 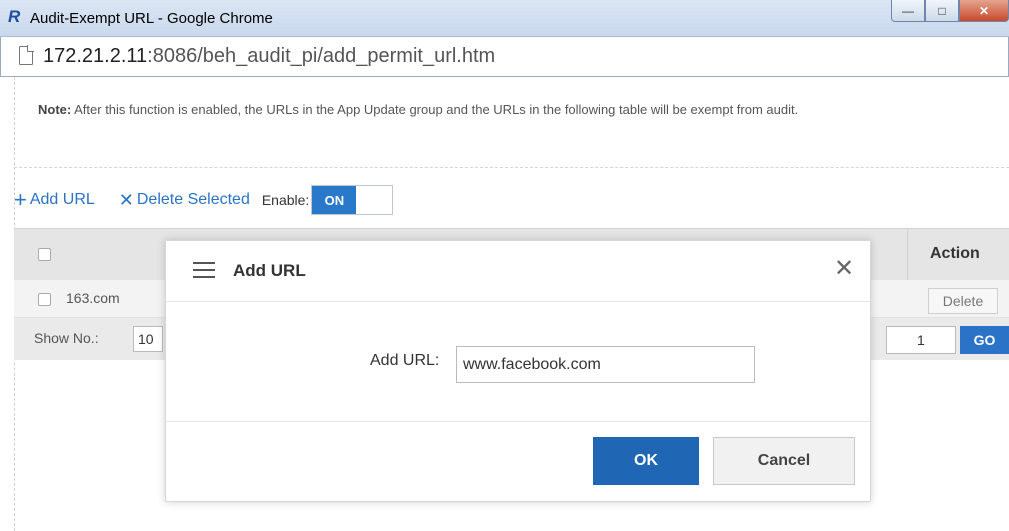 What do you see at coordinates (321, 56) in the screenshot?
I see `url-path: :8086/beh_audit_pi/add_permit_url.htm` at bounding box center [321, 56].